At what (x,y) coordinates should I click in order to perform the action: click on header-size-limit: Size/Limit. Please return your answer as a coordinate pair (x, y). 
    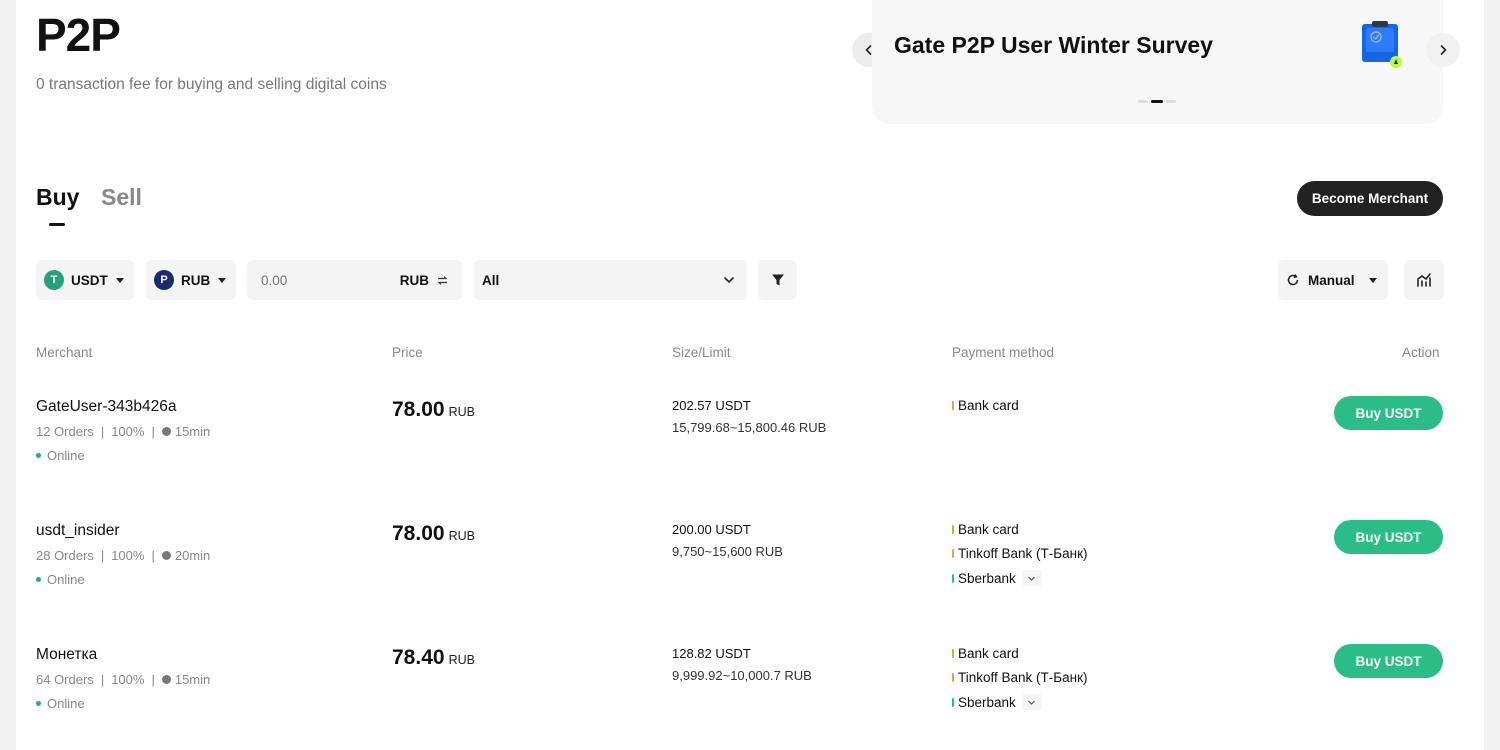
    Looking at the image, I should click on (701, 352).